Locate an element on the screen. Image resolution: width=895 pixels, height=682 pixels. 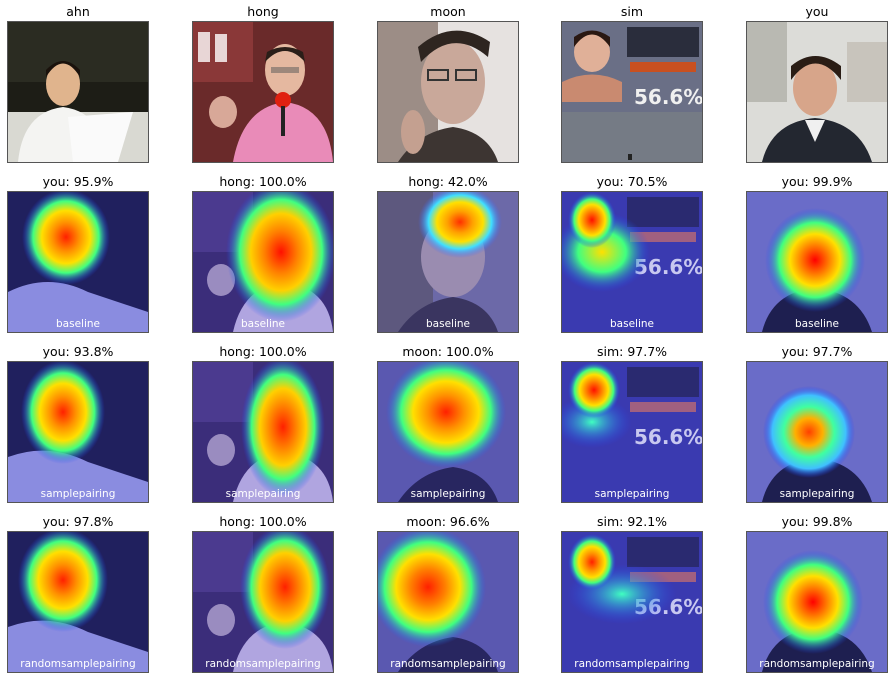
cell-title: sim: 97.7% is located at coordinates (632, 351).